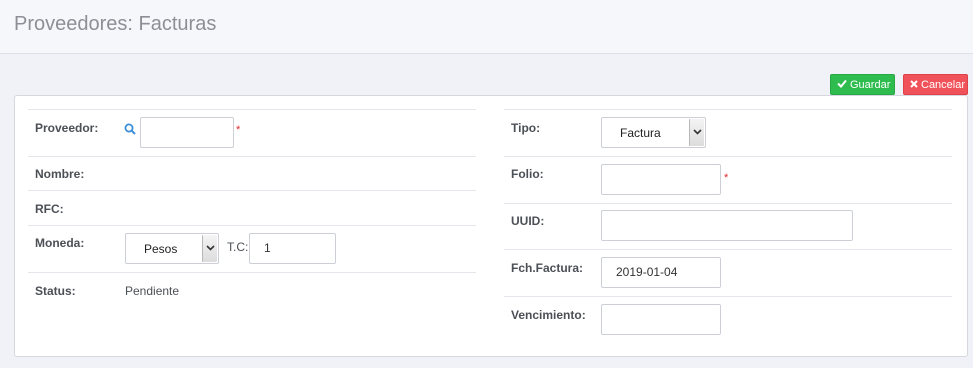 The height and width of the screenshot is (368, 973). I want to click on proveedor-input, so click(187, 132).